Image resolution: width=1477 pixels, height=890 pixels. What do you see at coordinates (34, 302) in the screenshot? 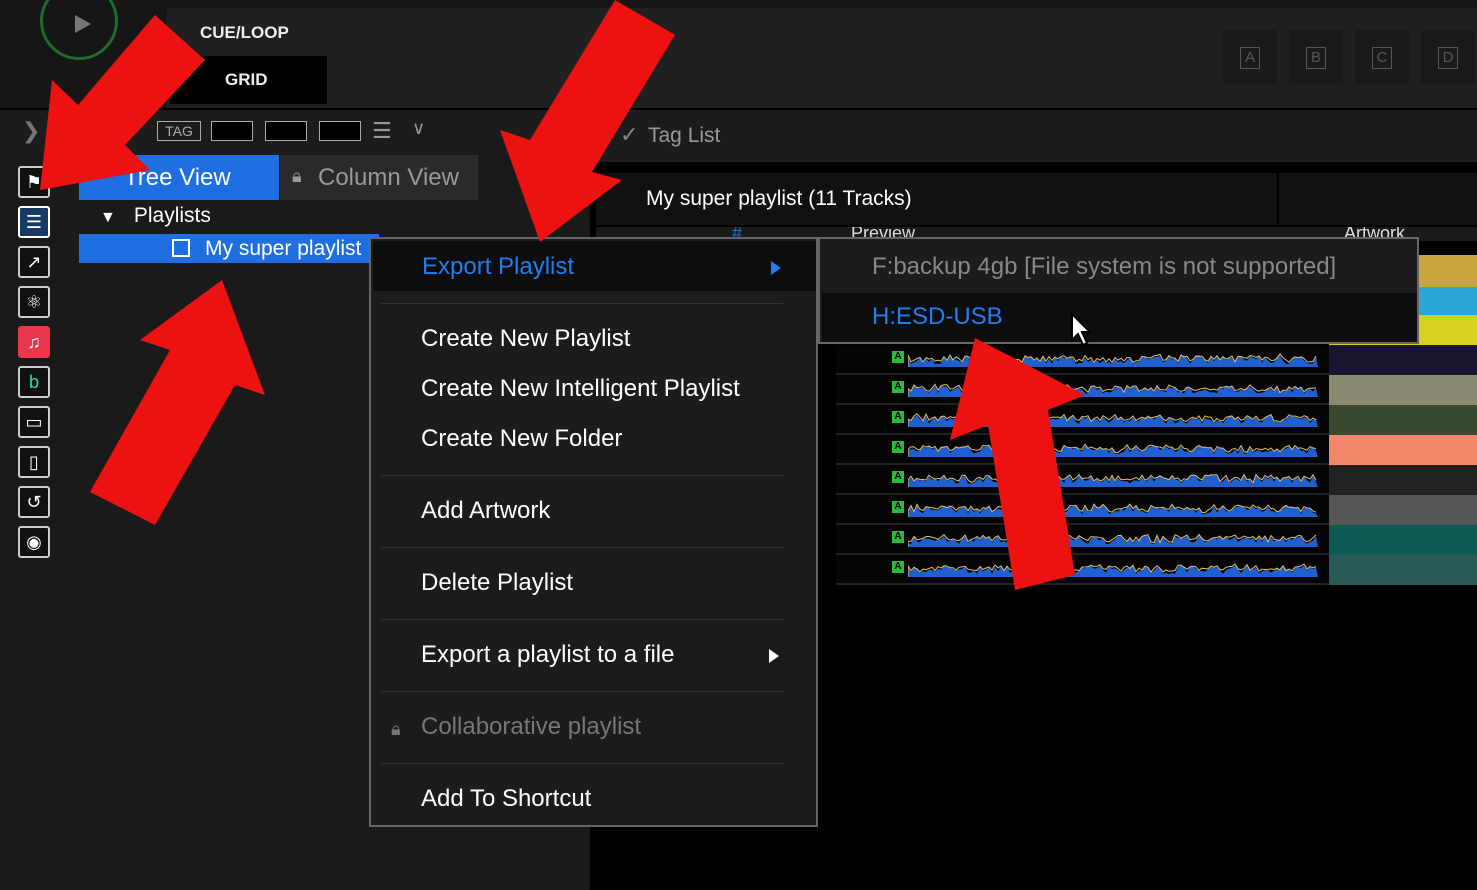
I see `atom-icon: ⚛` at bounding box center [34, 302].